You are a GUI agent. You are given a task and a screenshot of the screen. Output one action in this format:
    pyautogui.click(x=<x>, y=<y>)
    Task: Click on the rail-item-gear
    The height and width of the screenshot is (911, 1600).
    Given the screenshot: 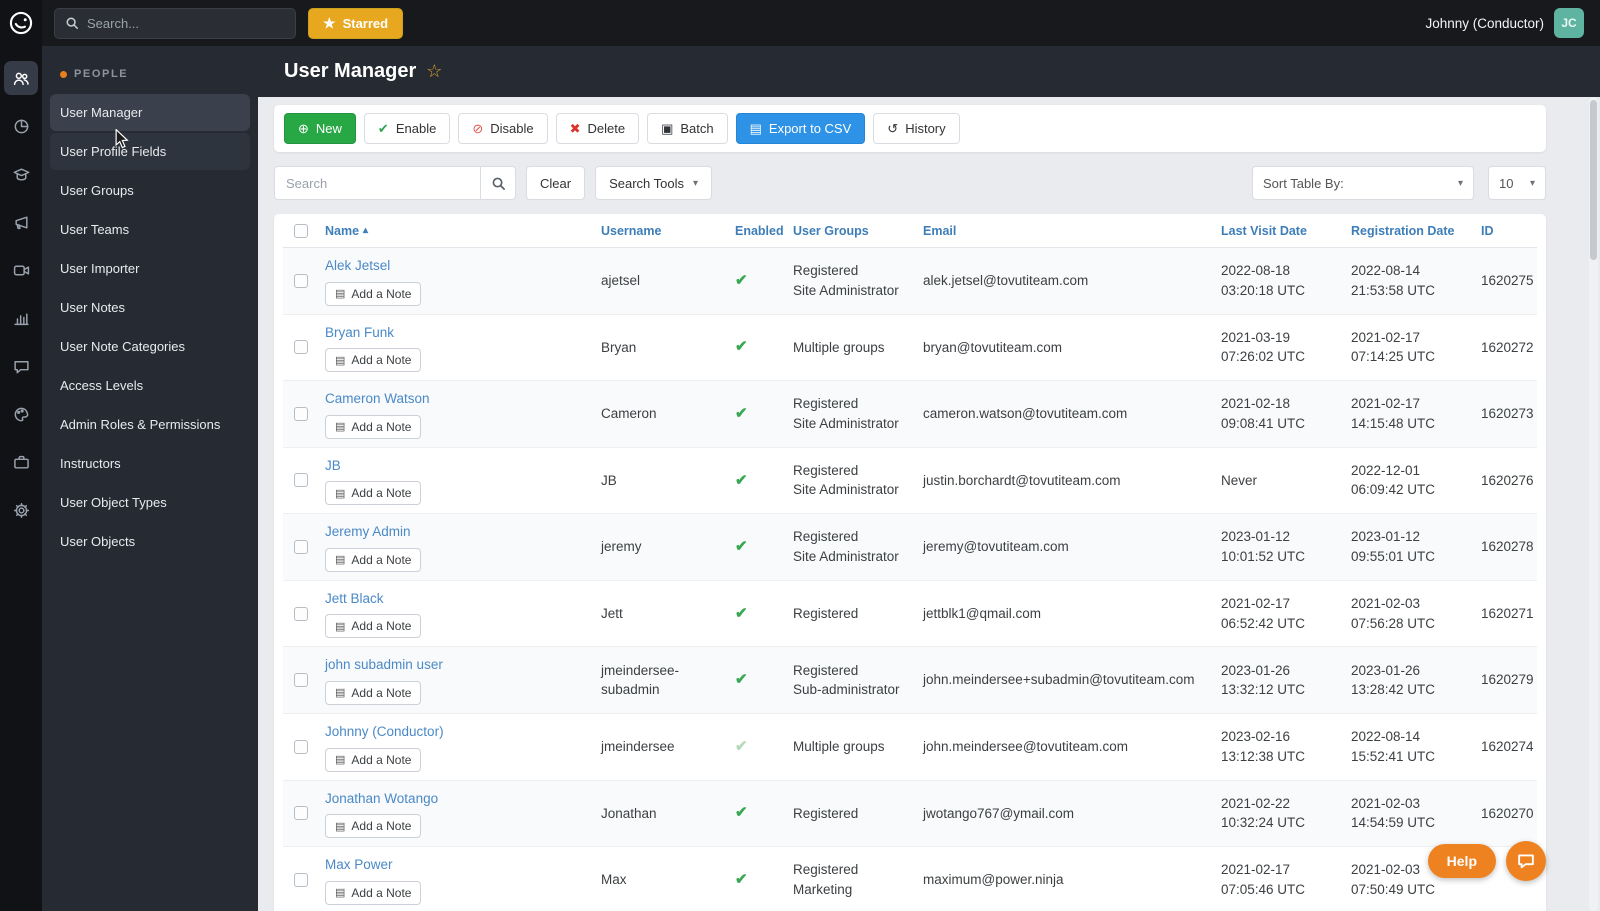 What is the action you would take?
    pyautogui.click(x=21, y=510)
    